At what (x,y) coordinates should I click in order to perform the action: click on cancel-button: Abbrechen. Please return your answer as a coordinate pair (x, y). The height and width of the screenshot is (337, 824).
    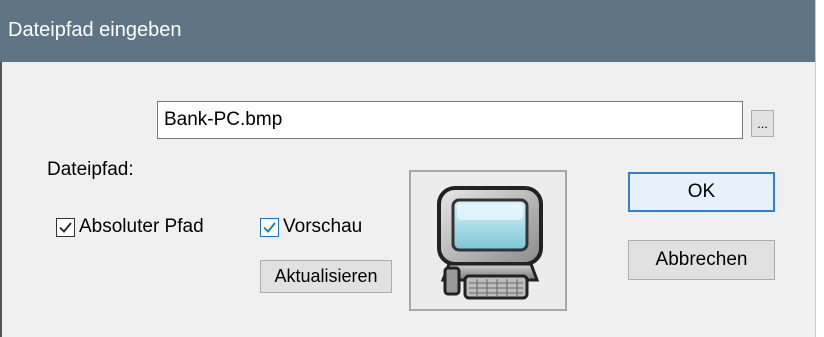
    Looking at the image, I should click on (701, 260).